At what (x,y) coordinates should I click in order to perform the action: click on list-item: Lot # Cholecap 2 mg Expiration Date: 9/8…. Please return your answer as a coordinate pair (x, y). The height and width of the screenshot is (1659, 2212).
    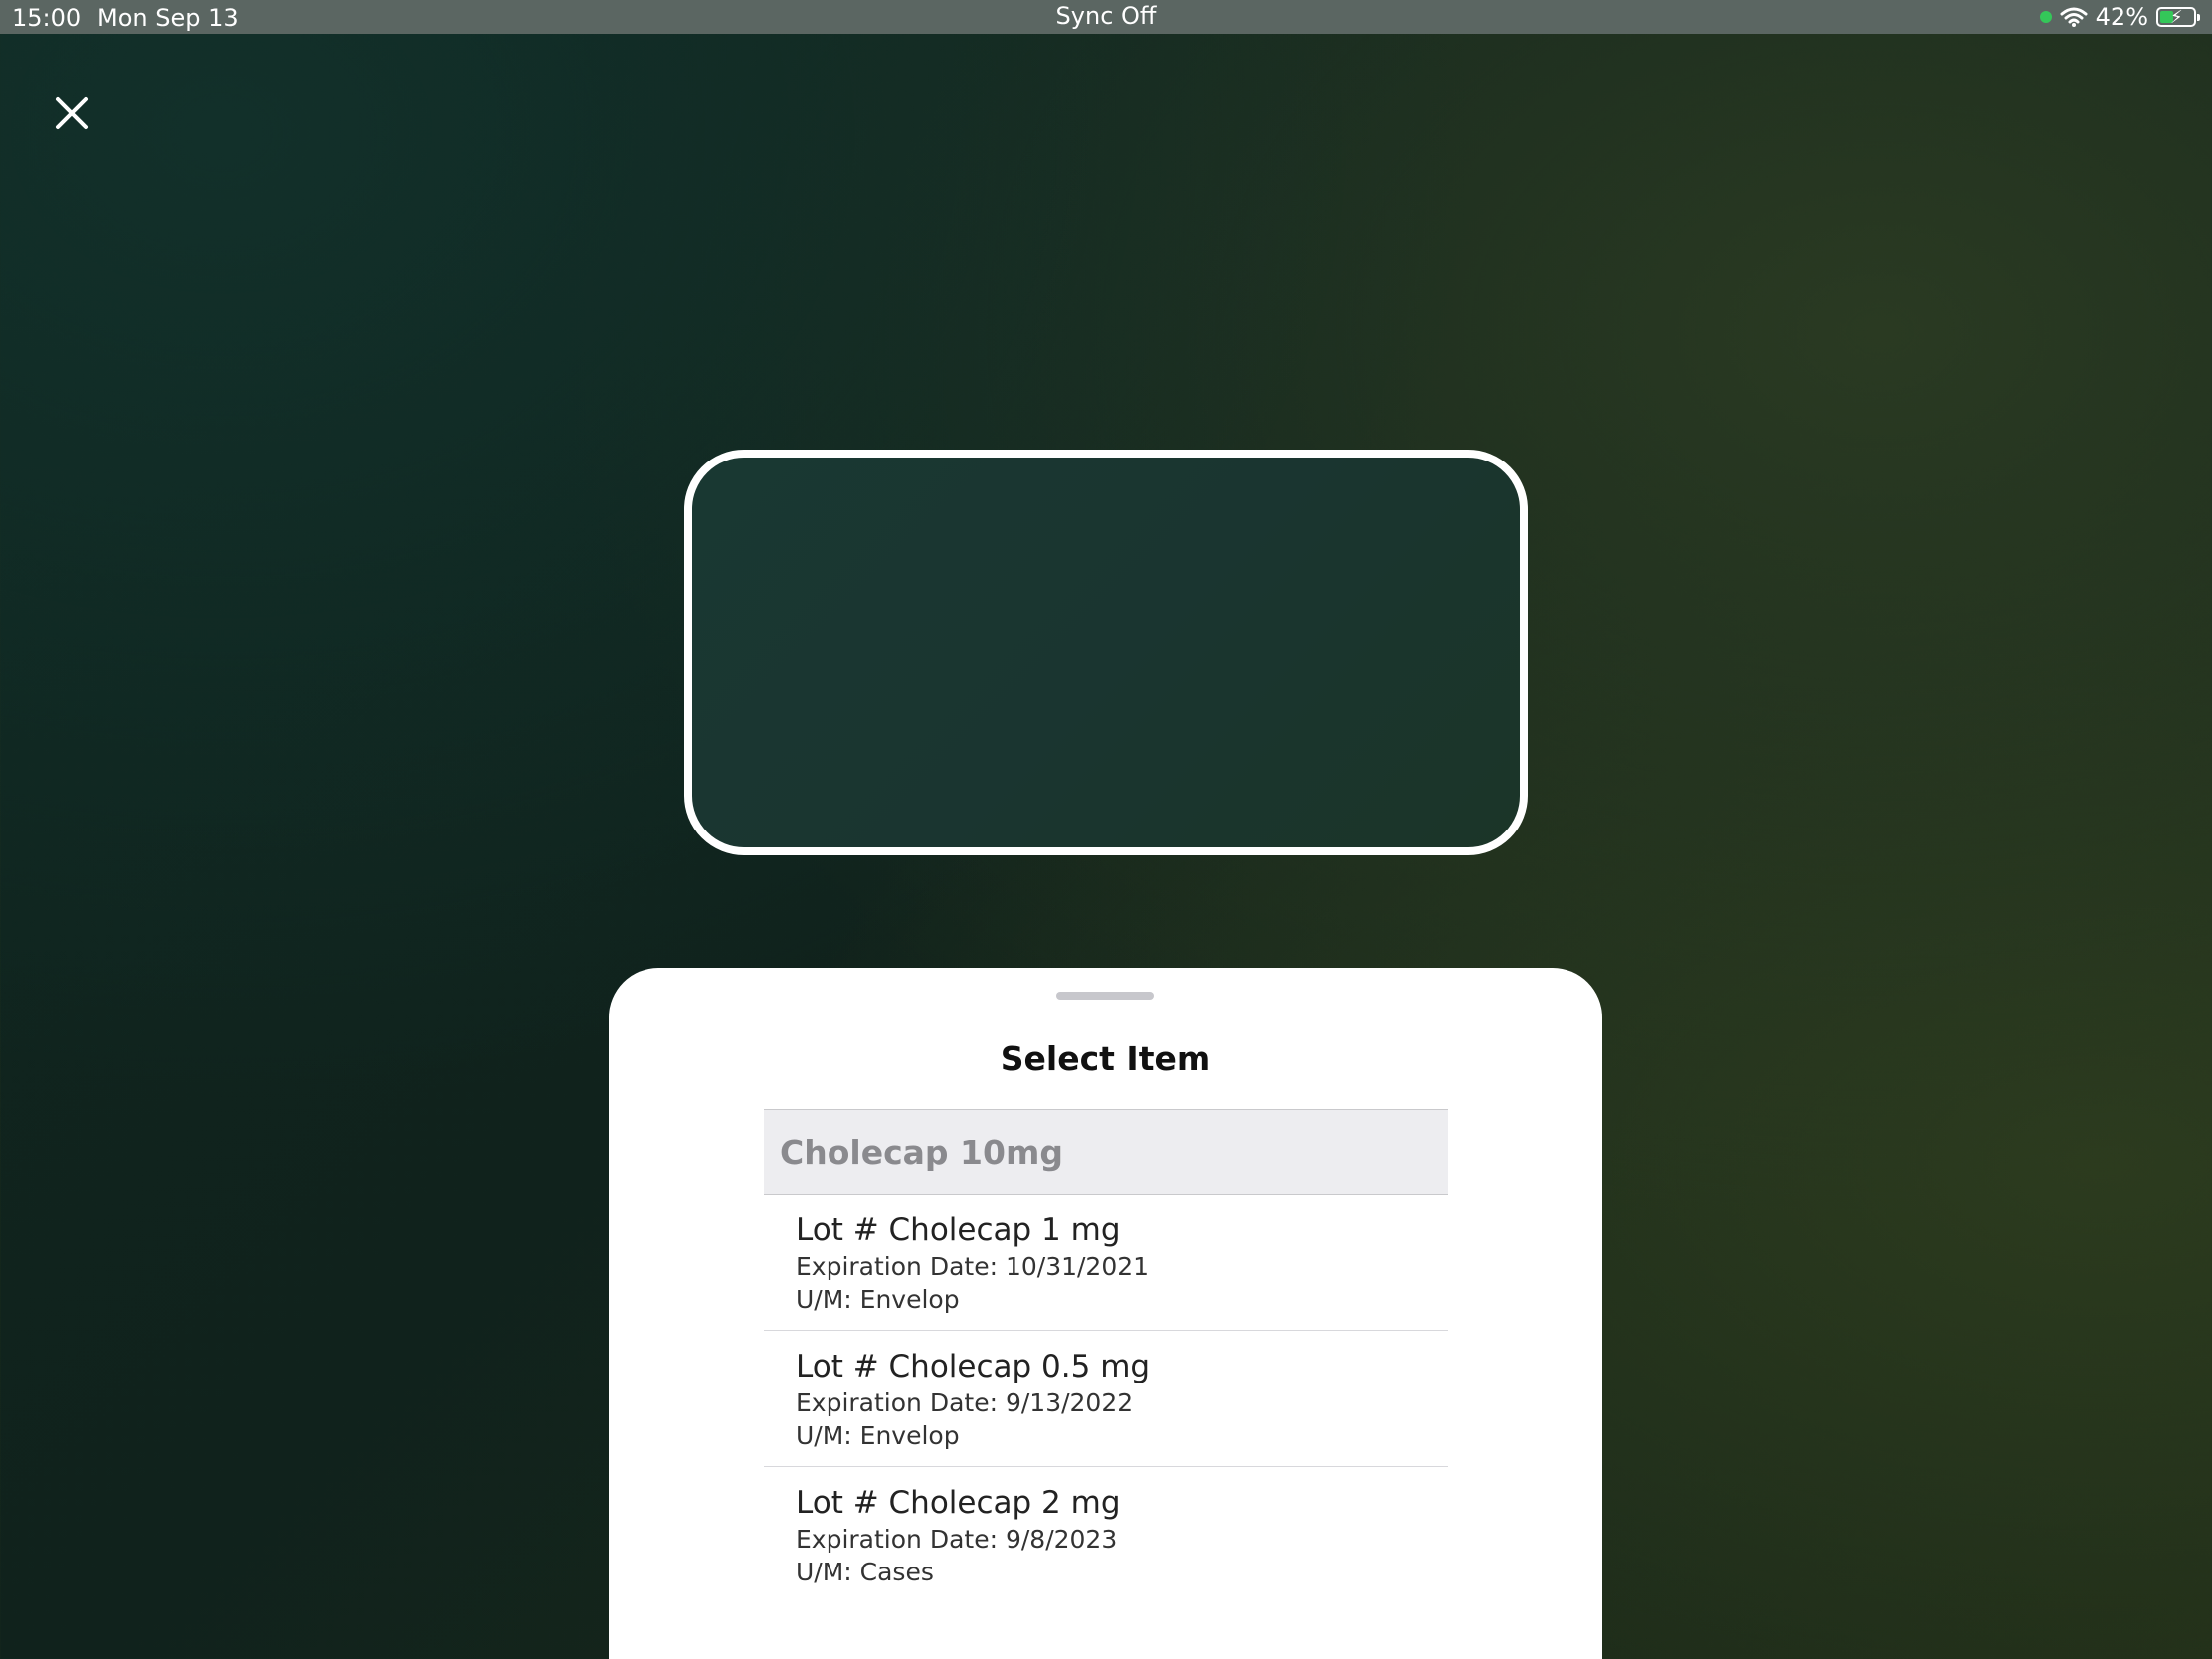
    Looking at the image, I should click on (1106, 1535).